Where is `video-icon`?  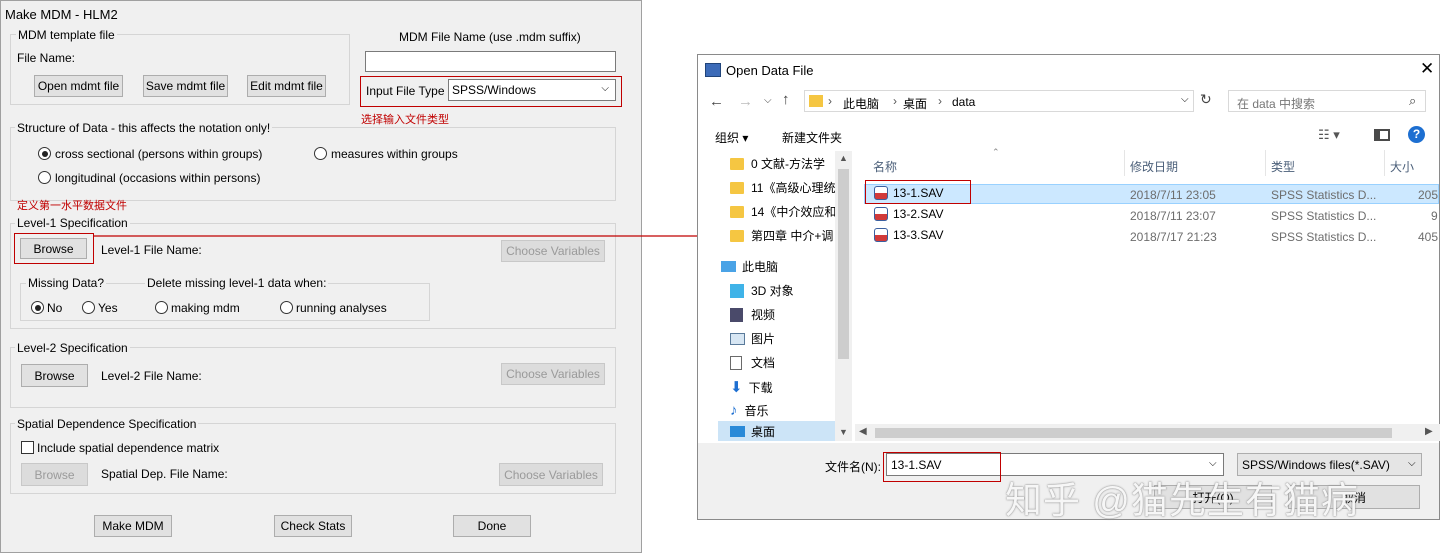 video-icon is located at coordinates (736, 314).